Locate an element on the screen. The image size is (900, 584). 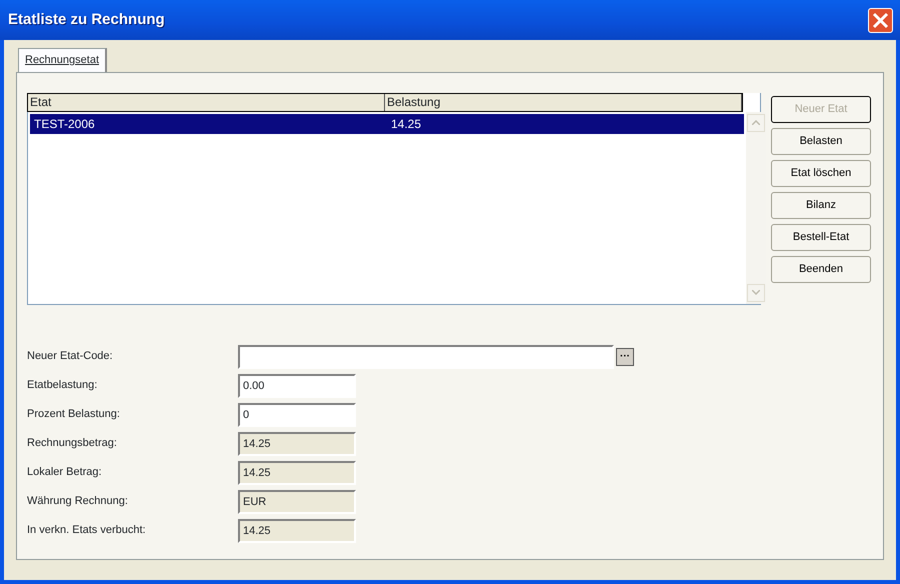
action-button: Beenden is located at coordinates (821, 269).